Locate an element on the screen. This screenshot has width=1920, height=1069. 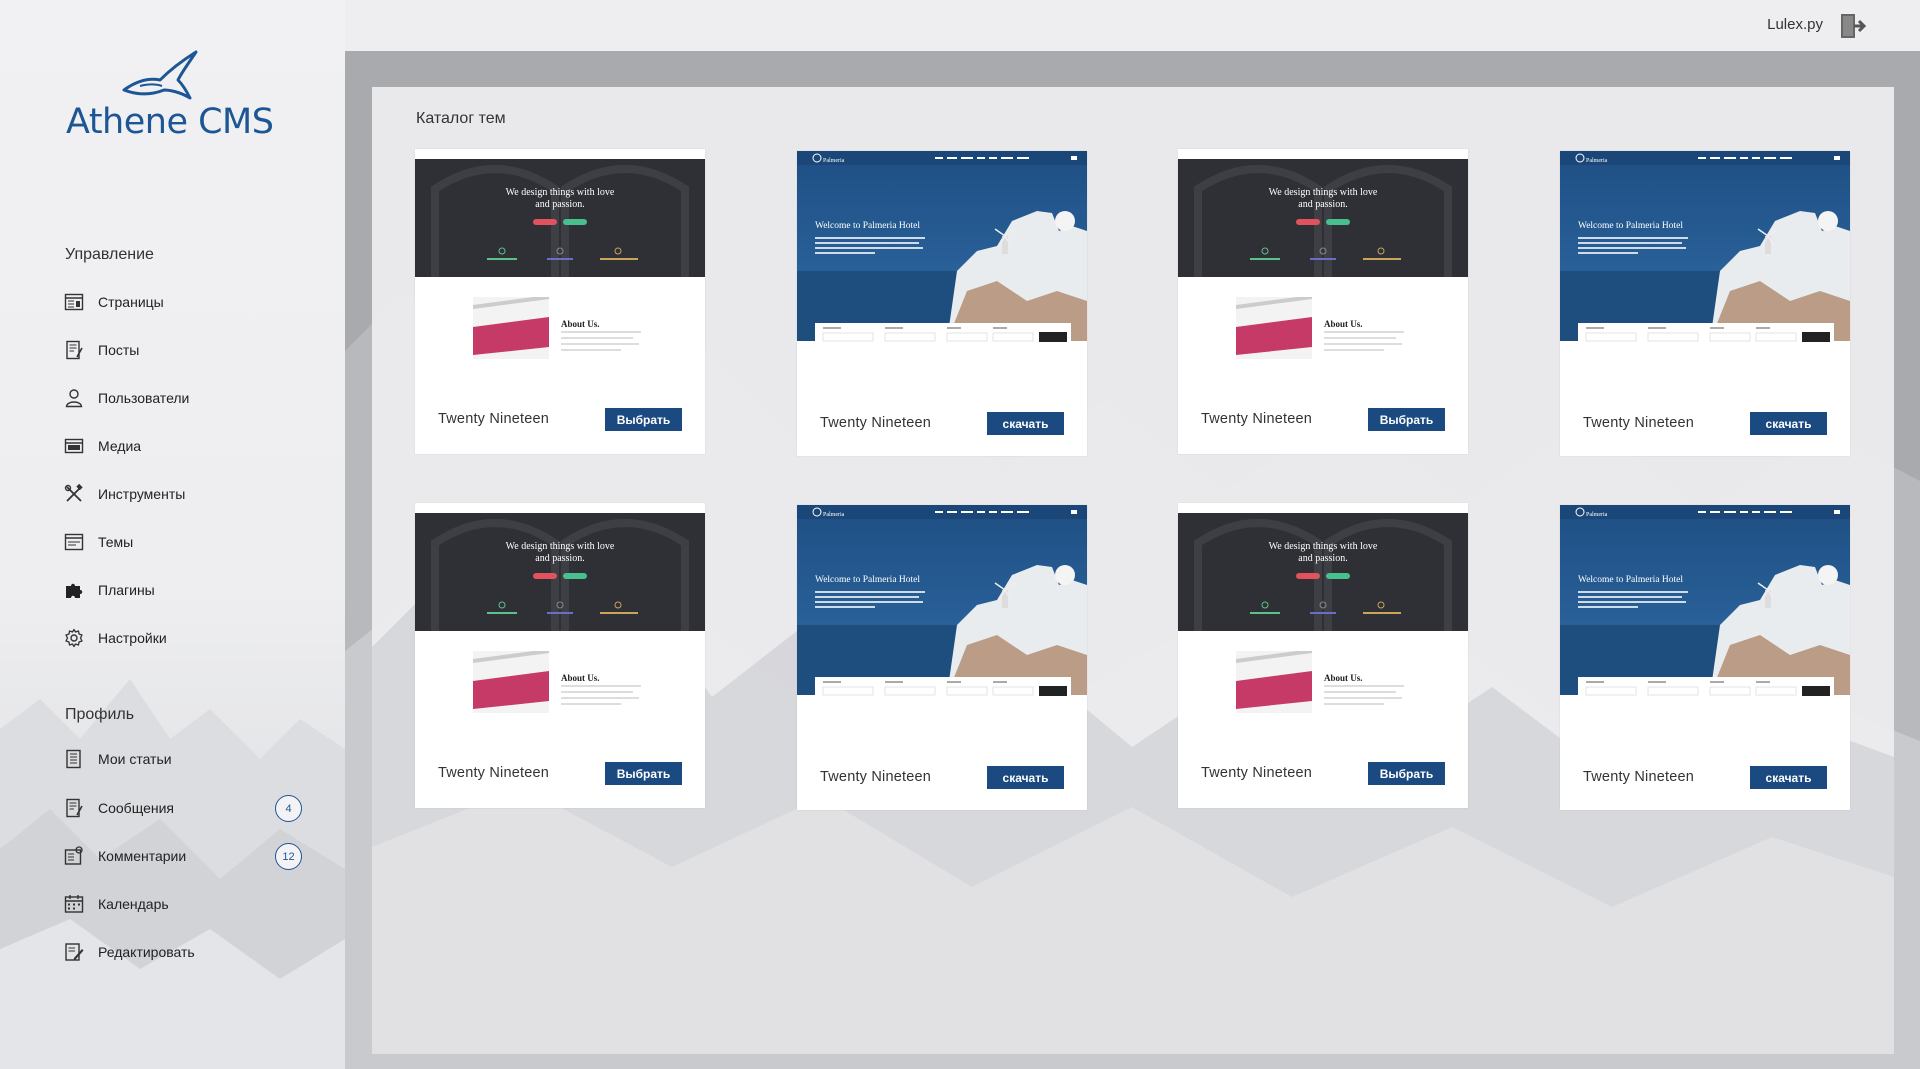
sidebar-item-label: Медиа is located at coordinates (120, 446).